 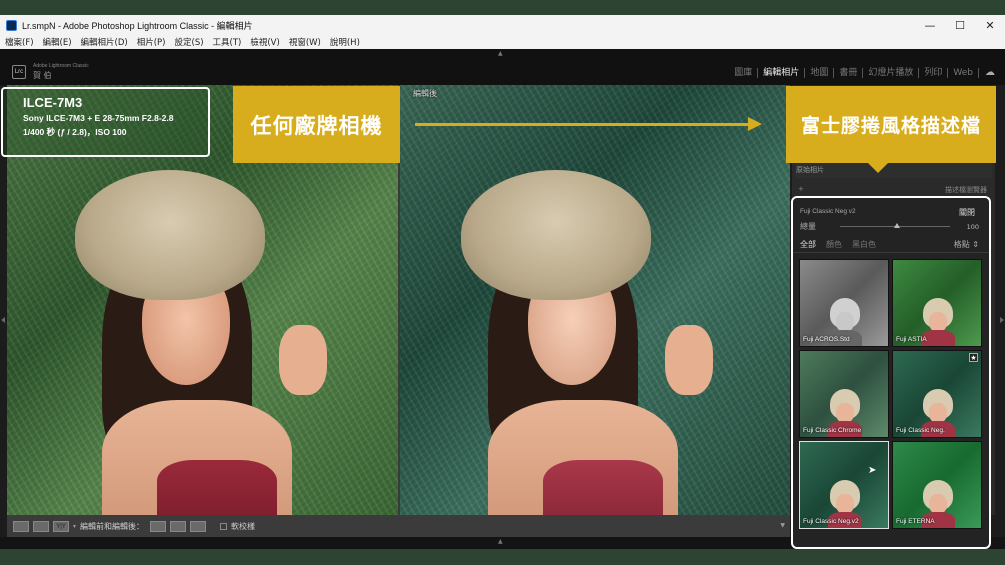 What do you see at coordinates (3, 320) in the screenshot?
I see `left-panel-toggle-icon` at bounding box center [3, 320].